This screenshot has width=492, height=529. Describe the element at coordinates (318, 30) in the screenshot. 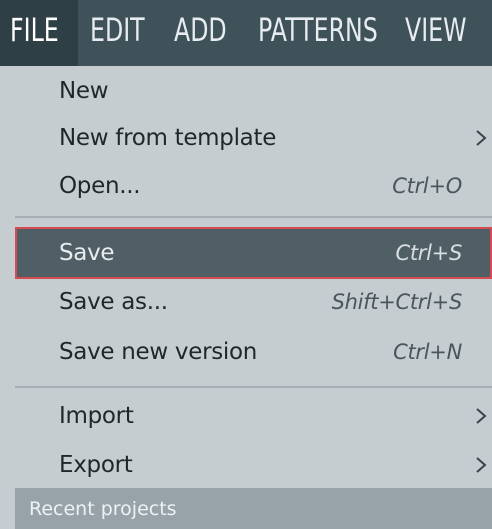

I see `menu-patterns: PATTERNS` at that location.